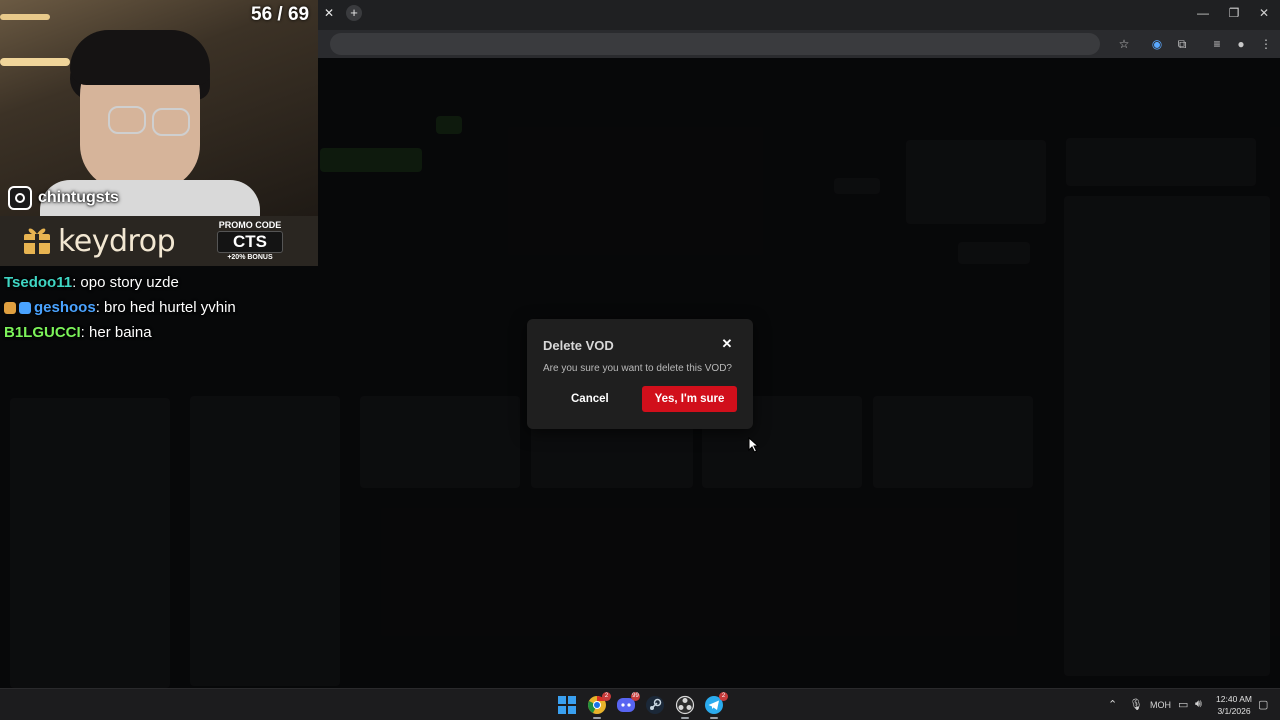 This screenshot has height=720, width=1280. I want to click on address-bar, so click(715, 44).